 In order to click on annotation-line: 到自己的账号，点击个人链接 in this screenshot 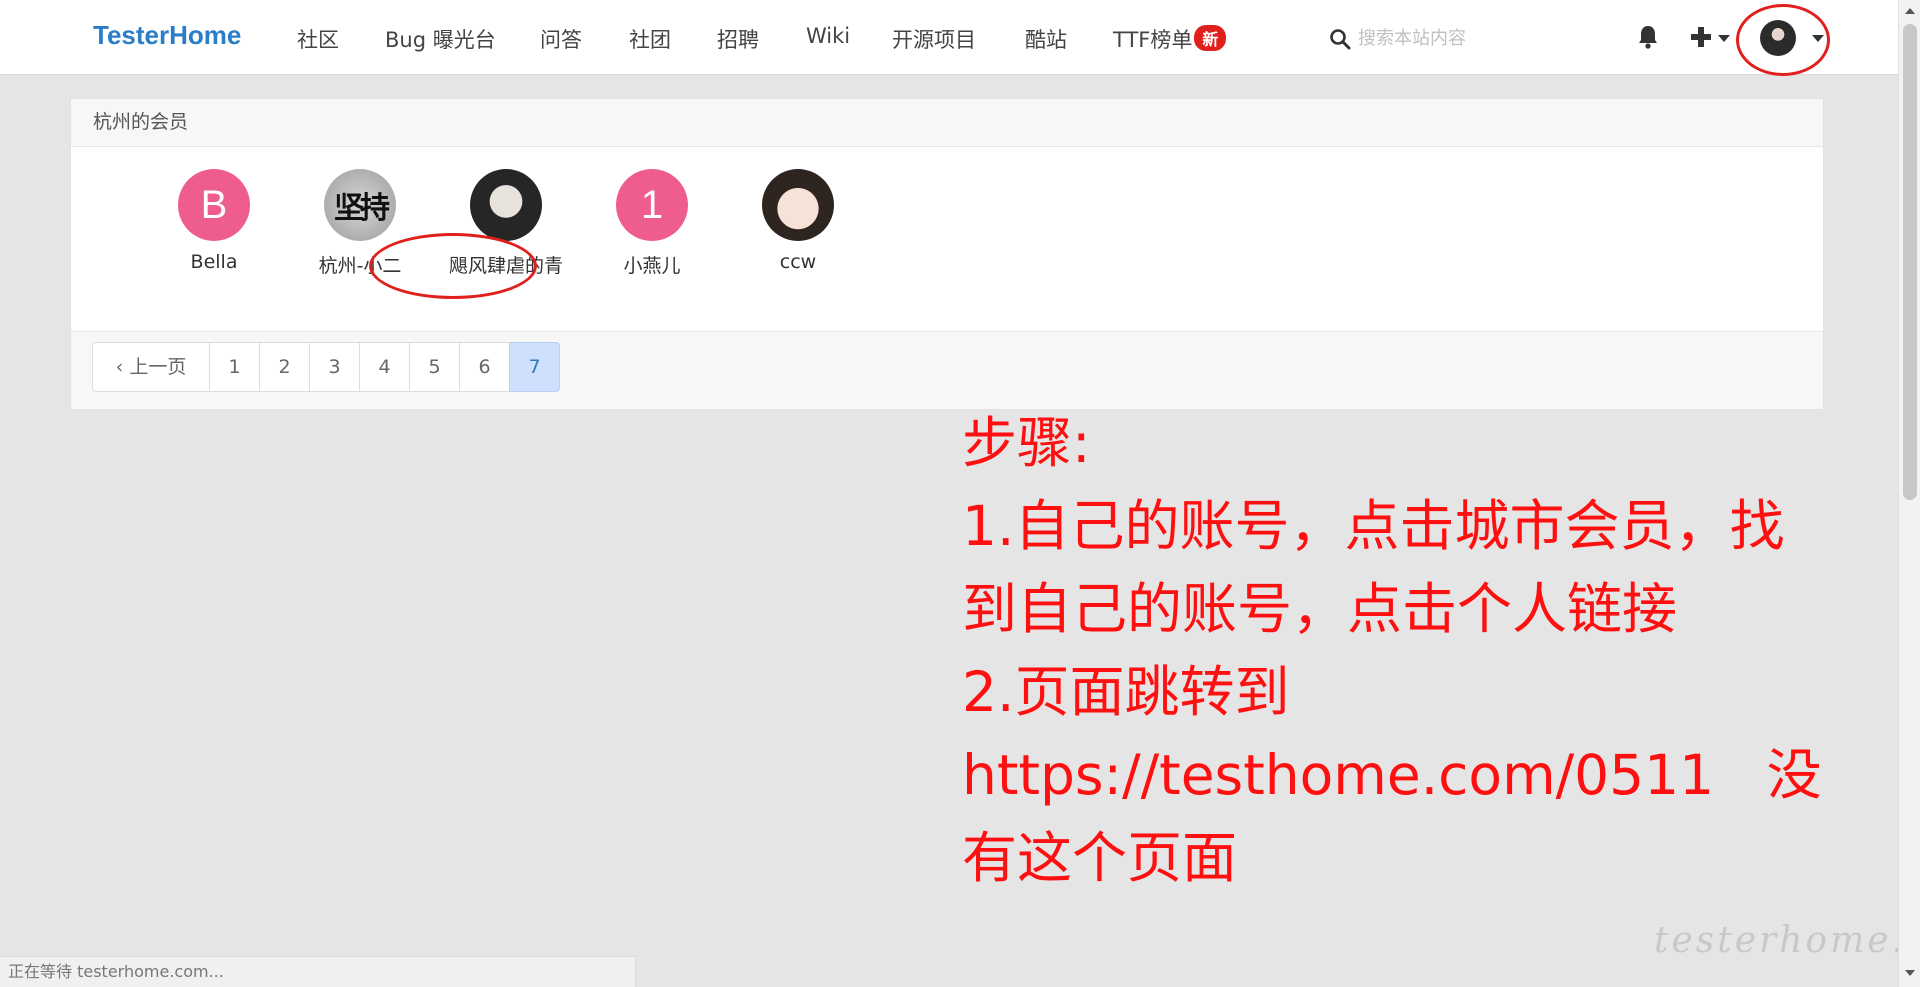, I will do `click(1320, 609)`.